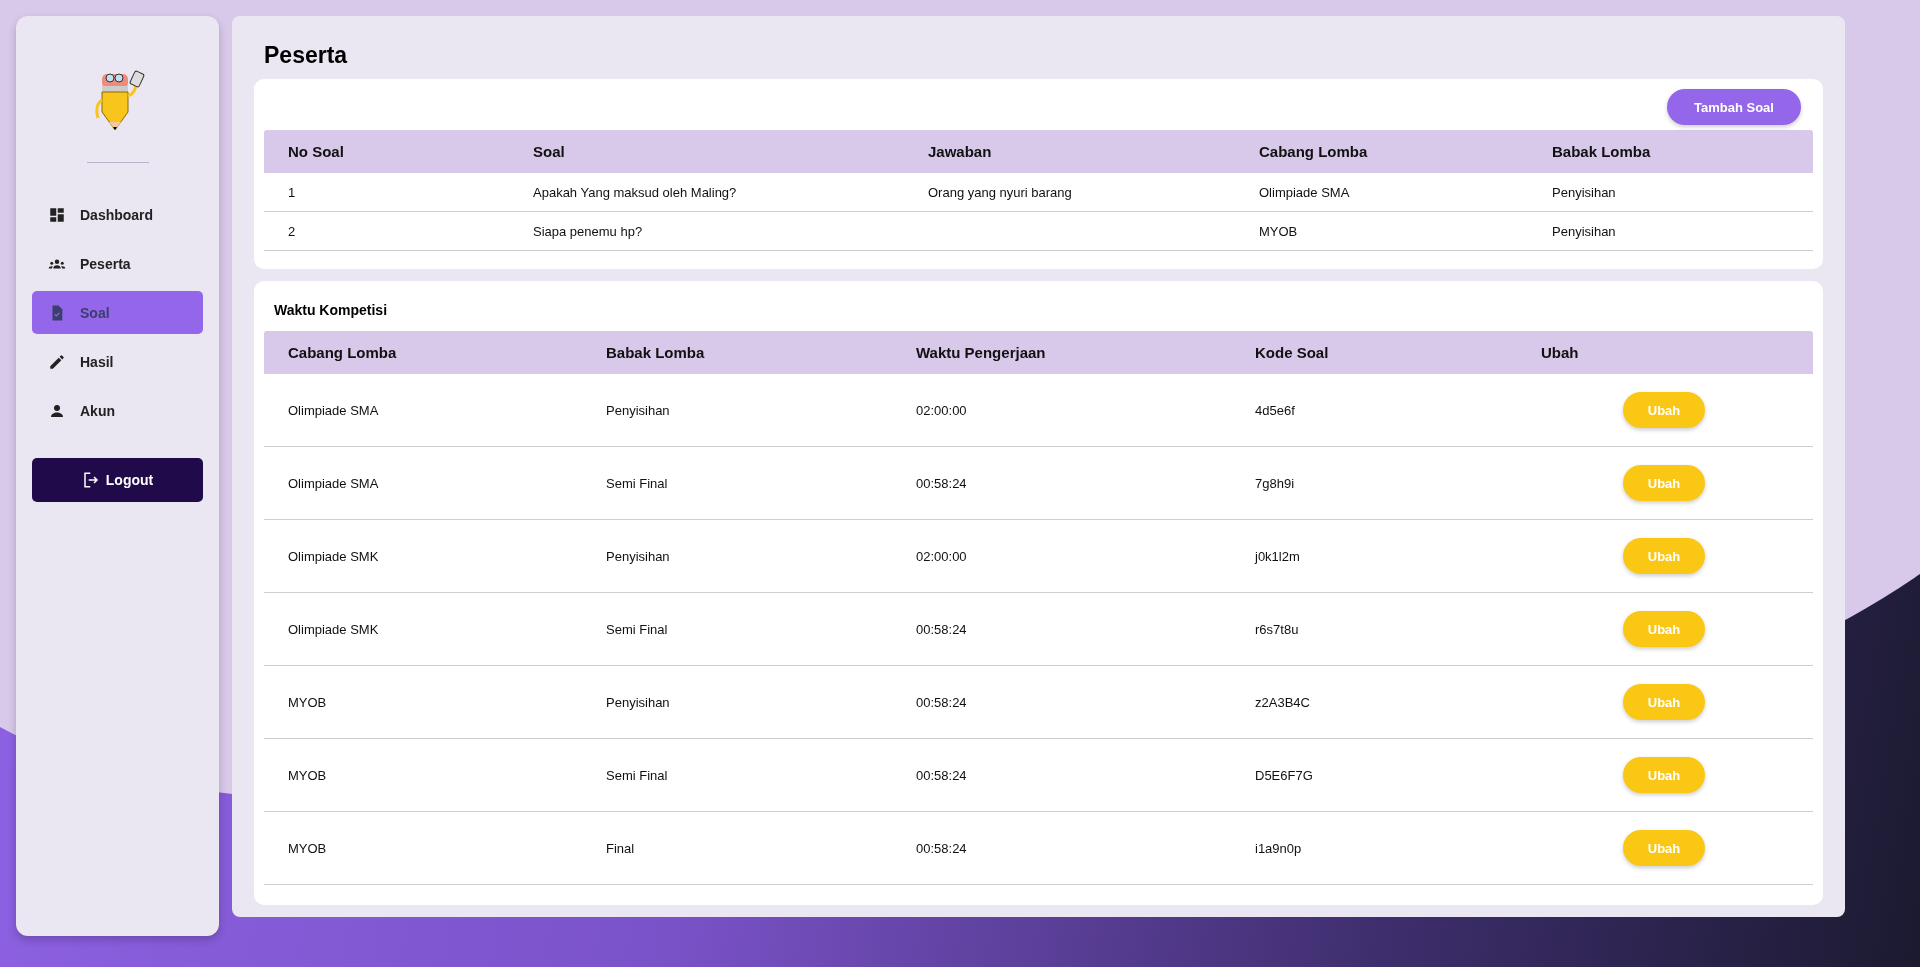 The height and width of the screenshot is (967, 1920). Describe the element at coordinates (549, 151) in the screenshot. I see `column-header: Soal` at that location.